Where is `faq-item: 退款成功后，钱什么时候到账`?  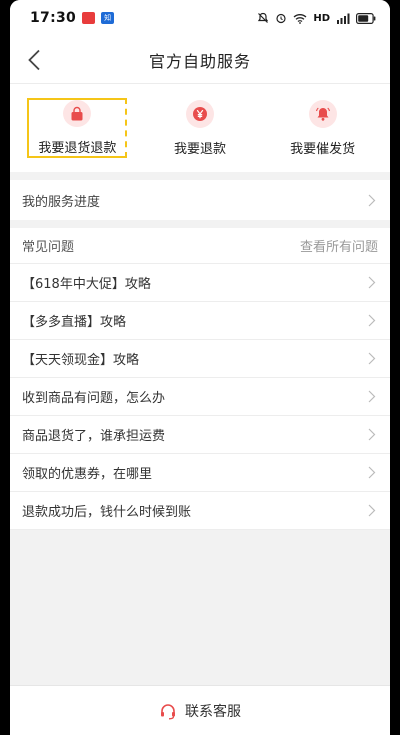 faq-item: 退款成功后，钱什么时候到账 is located at coordinates (200, 511).